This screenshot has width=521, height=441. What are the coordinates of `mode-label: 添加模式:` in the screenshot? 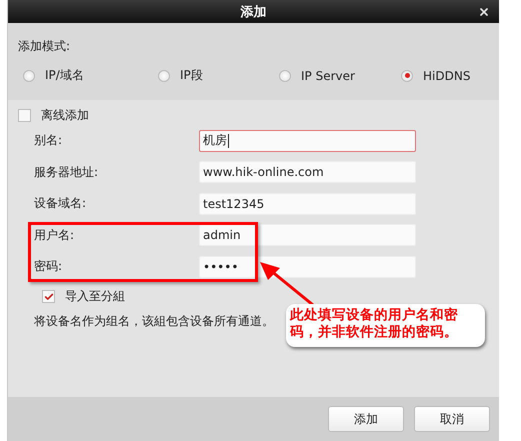 It's located at (45, 46).